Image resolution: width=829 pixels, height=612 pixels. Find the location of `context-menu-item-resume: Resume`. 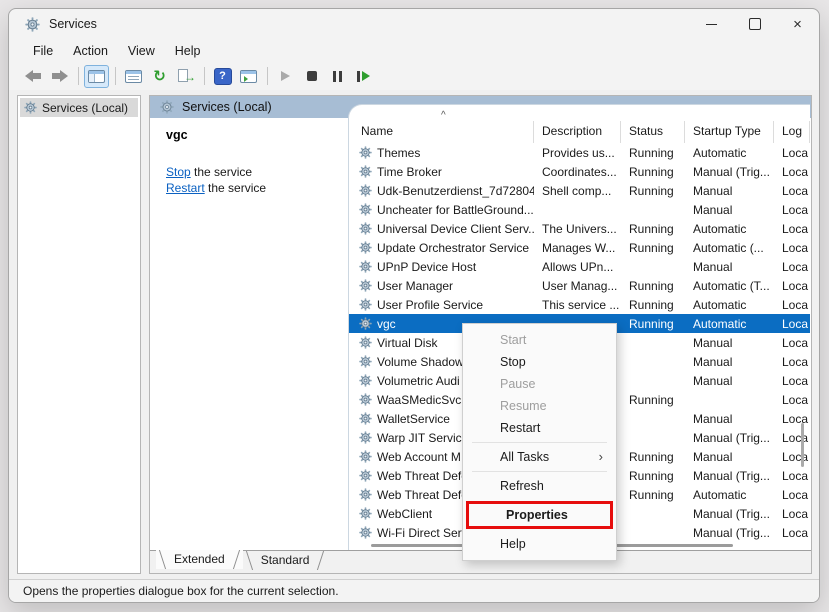

context-menu-item-resume: Resume is located at coordinates (539, 406).